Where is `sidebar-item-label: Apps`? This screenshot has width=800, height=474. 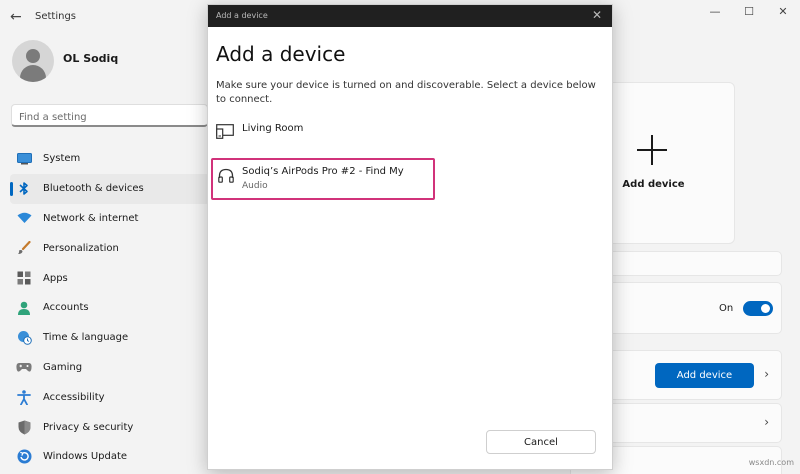
sidebar-item-label: Apps is located at coordinates (55, 278).